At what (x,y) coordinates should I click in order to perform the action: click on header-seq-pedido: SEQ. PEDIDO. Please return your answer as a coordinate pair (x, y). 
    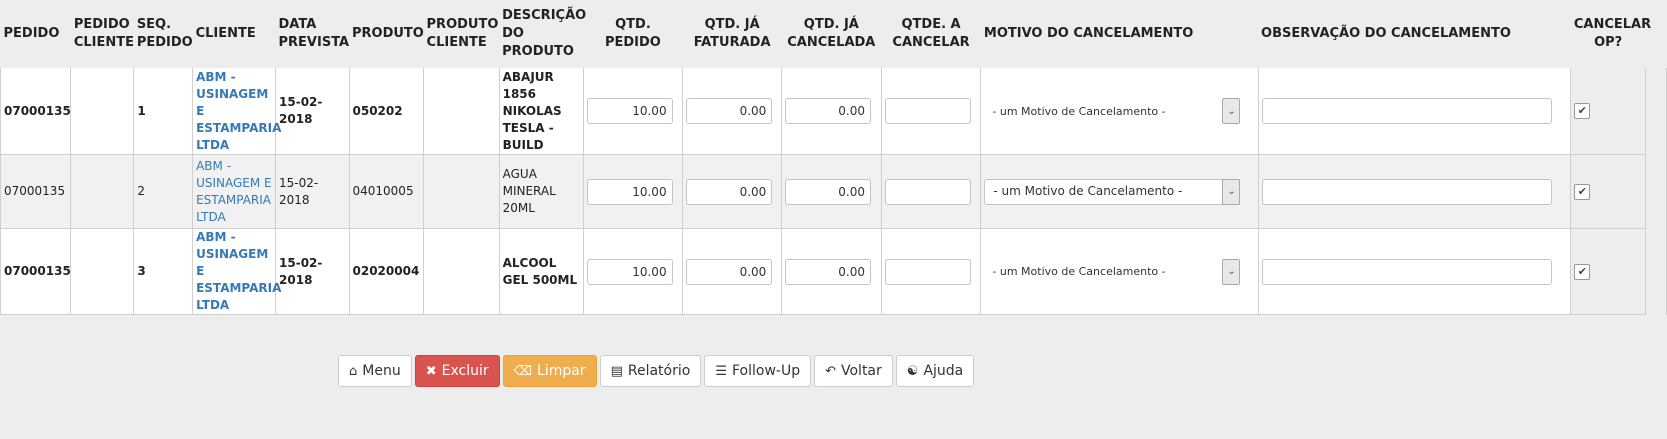
    Looking at the image, I should click on (163, 34).